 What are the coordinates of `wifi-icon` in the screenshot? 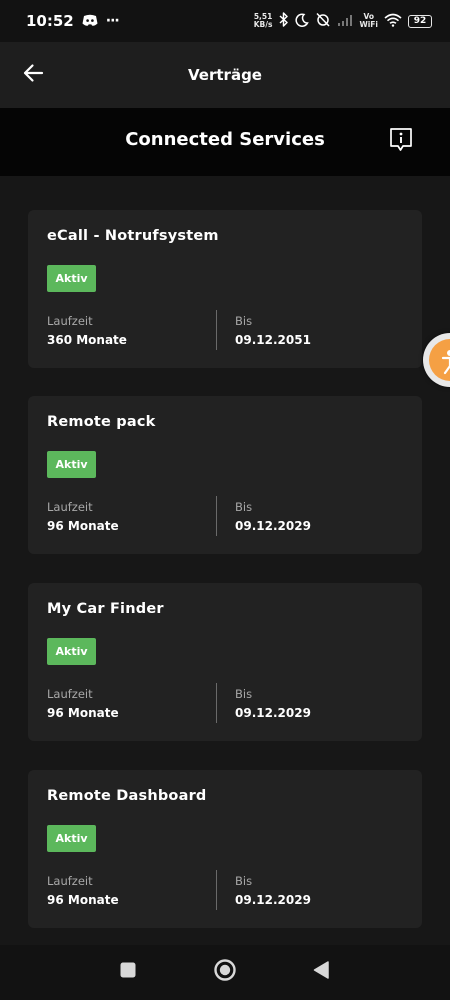 It's located at (393, 21).